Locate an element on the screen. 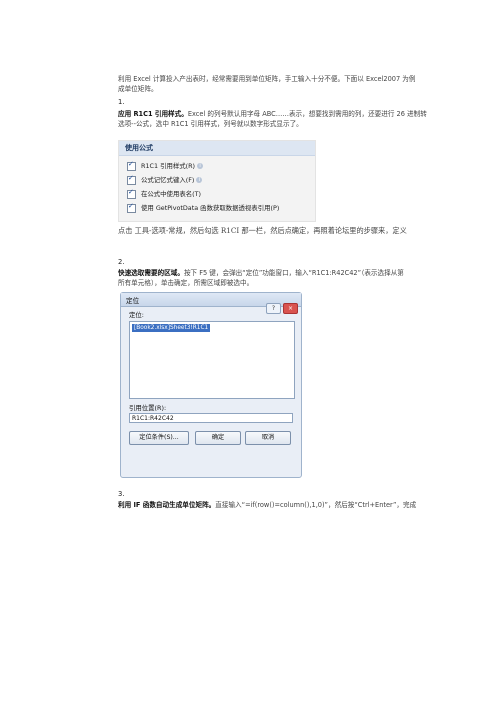 The width and height of the screenshot is (496, 702). dialog-title-bar: 定位 ? × is located at coordinates (211, 303).